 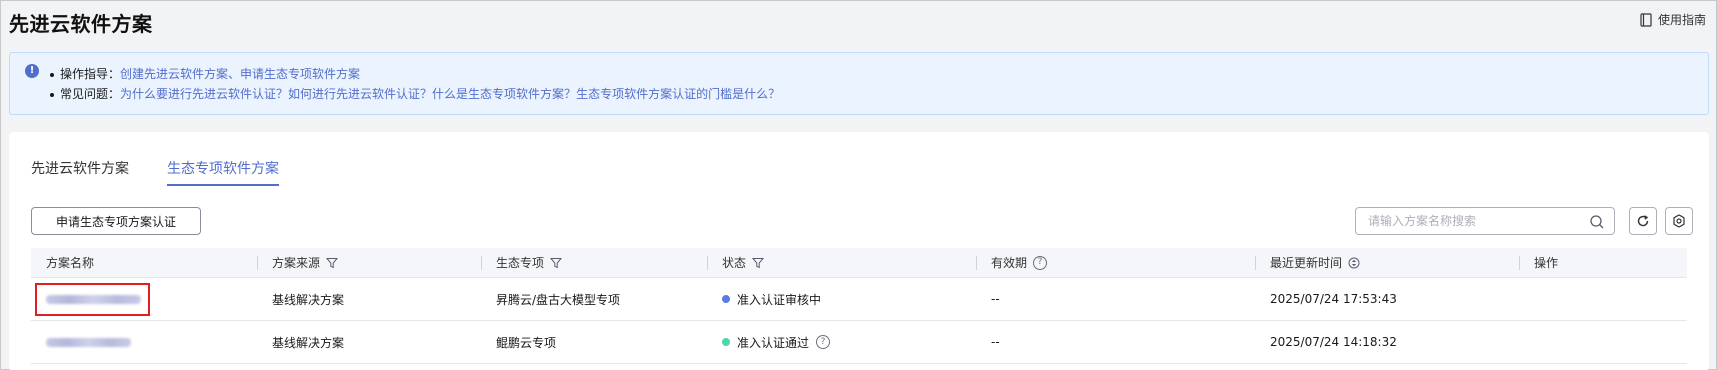 I want to click on info-faq-label: 常见问题：, so click(x=90, y=94).